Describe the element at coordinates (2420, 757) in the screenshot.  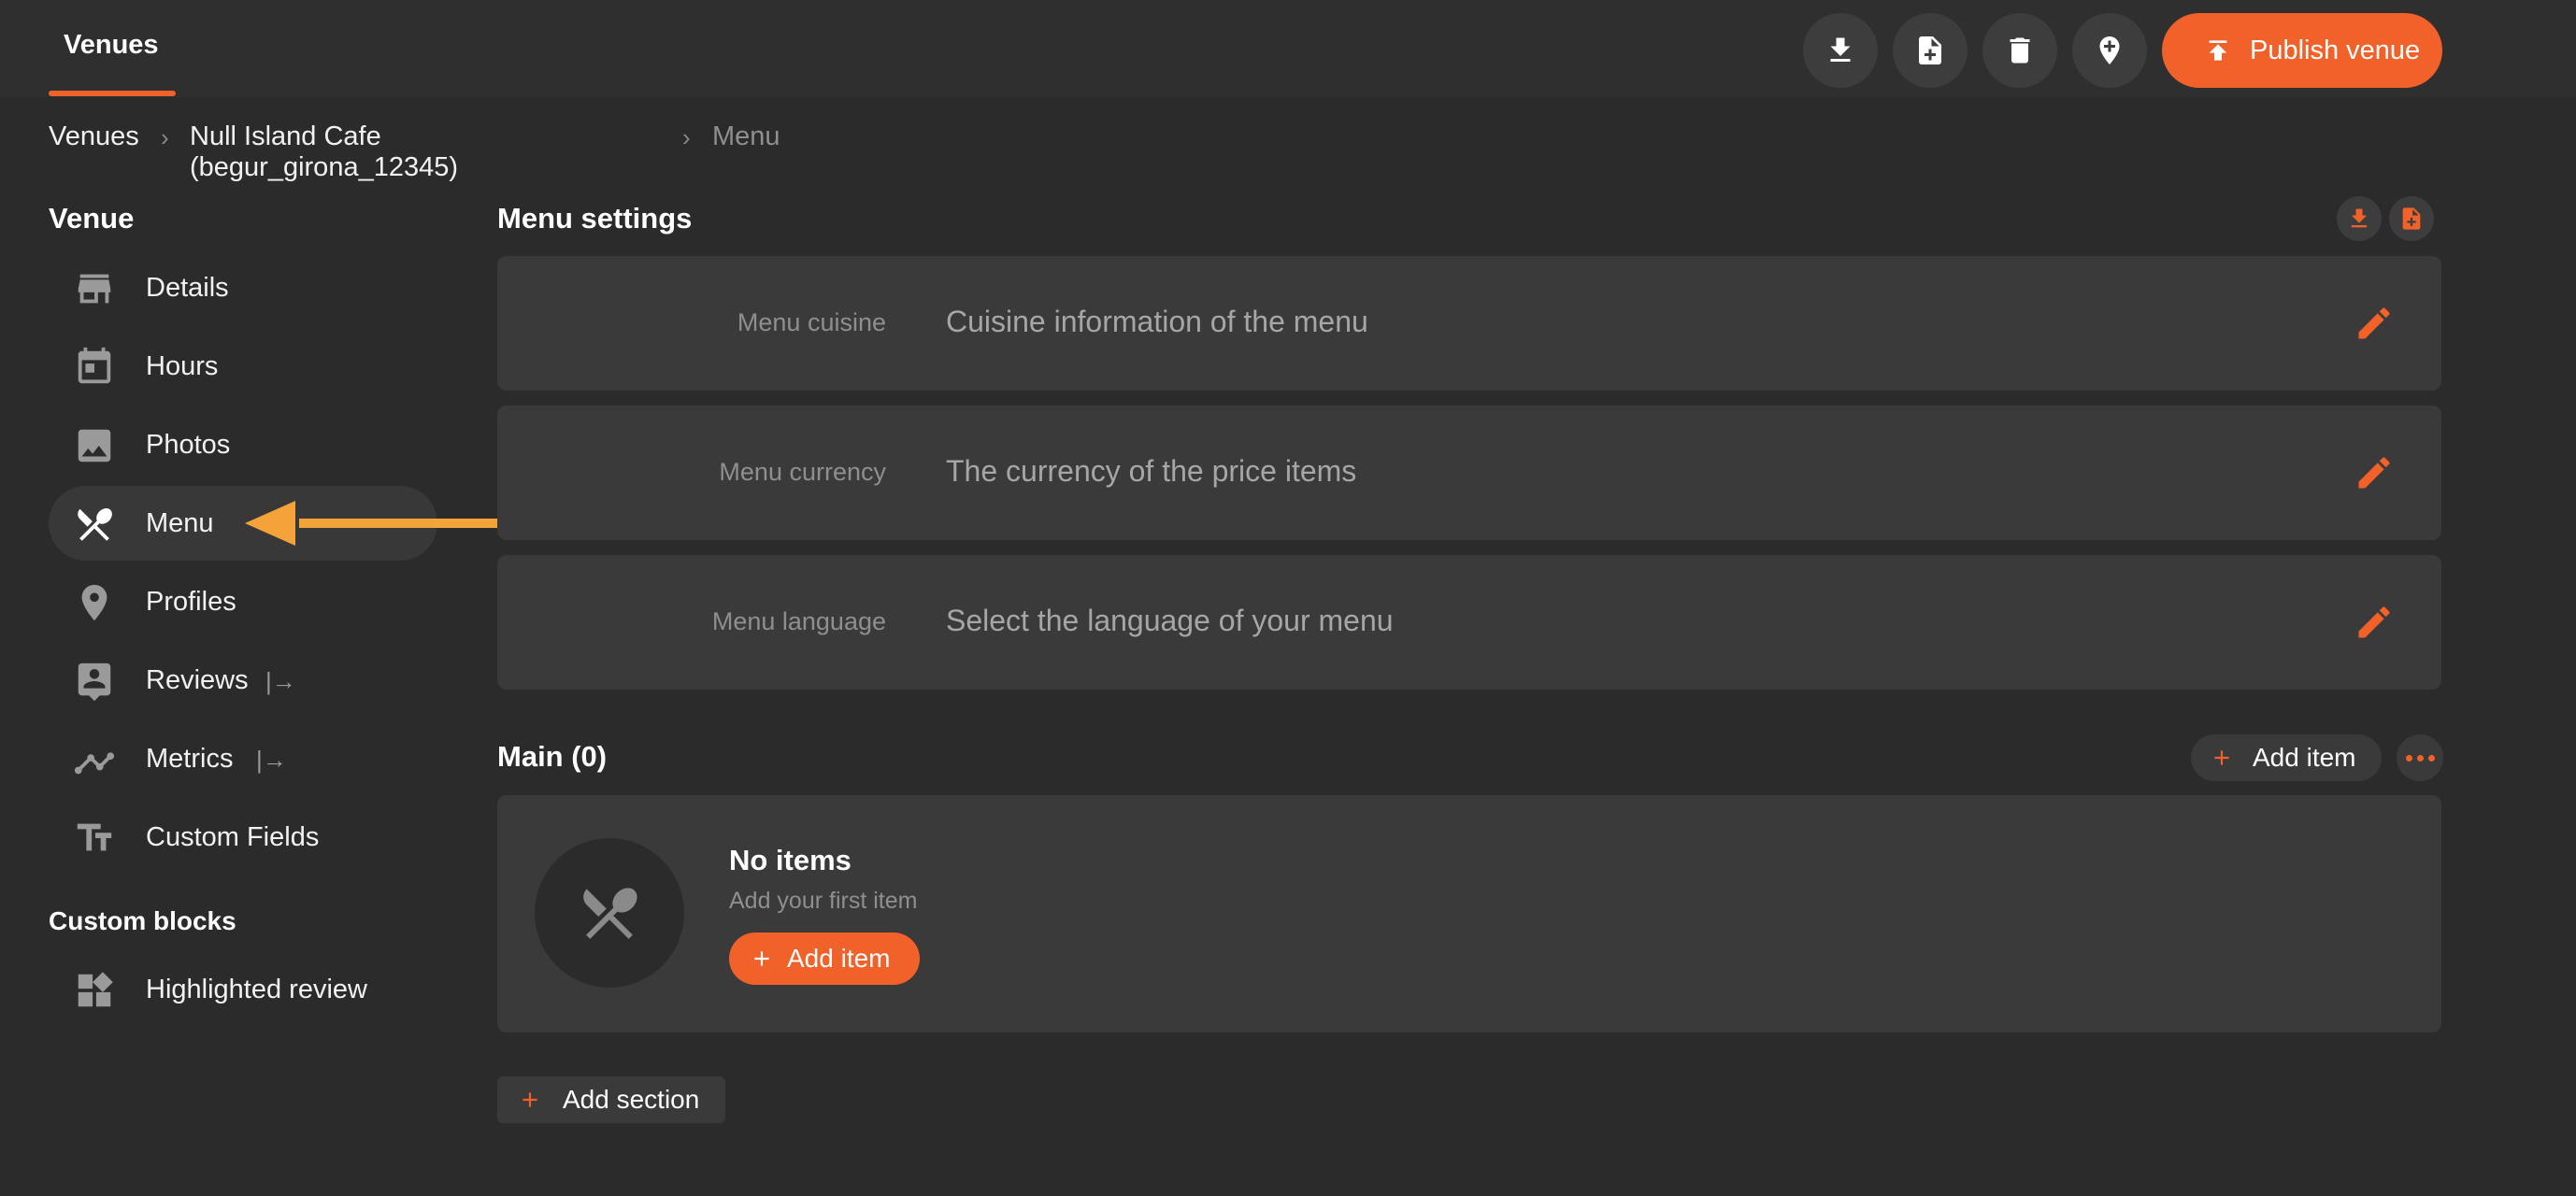
I see `more-options-button` at that location.